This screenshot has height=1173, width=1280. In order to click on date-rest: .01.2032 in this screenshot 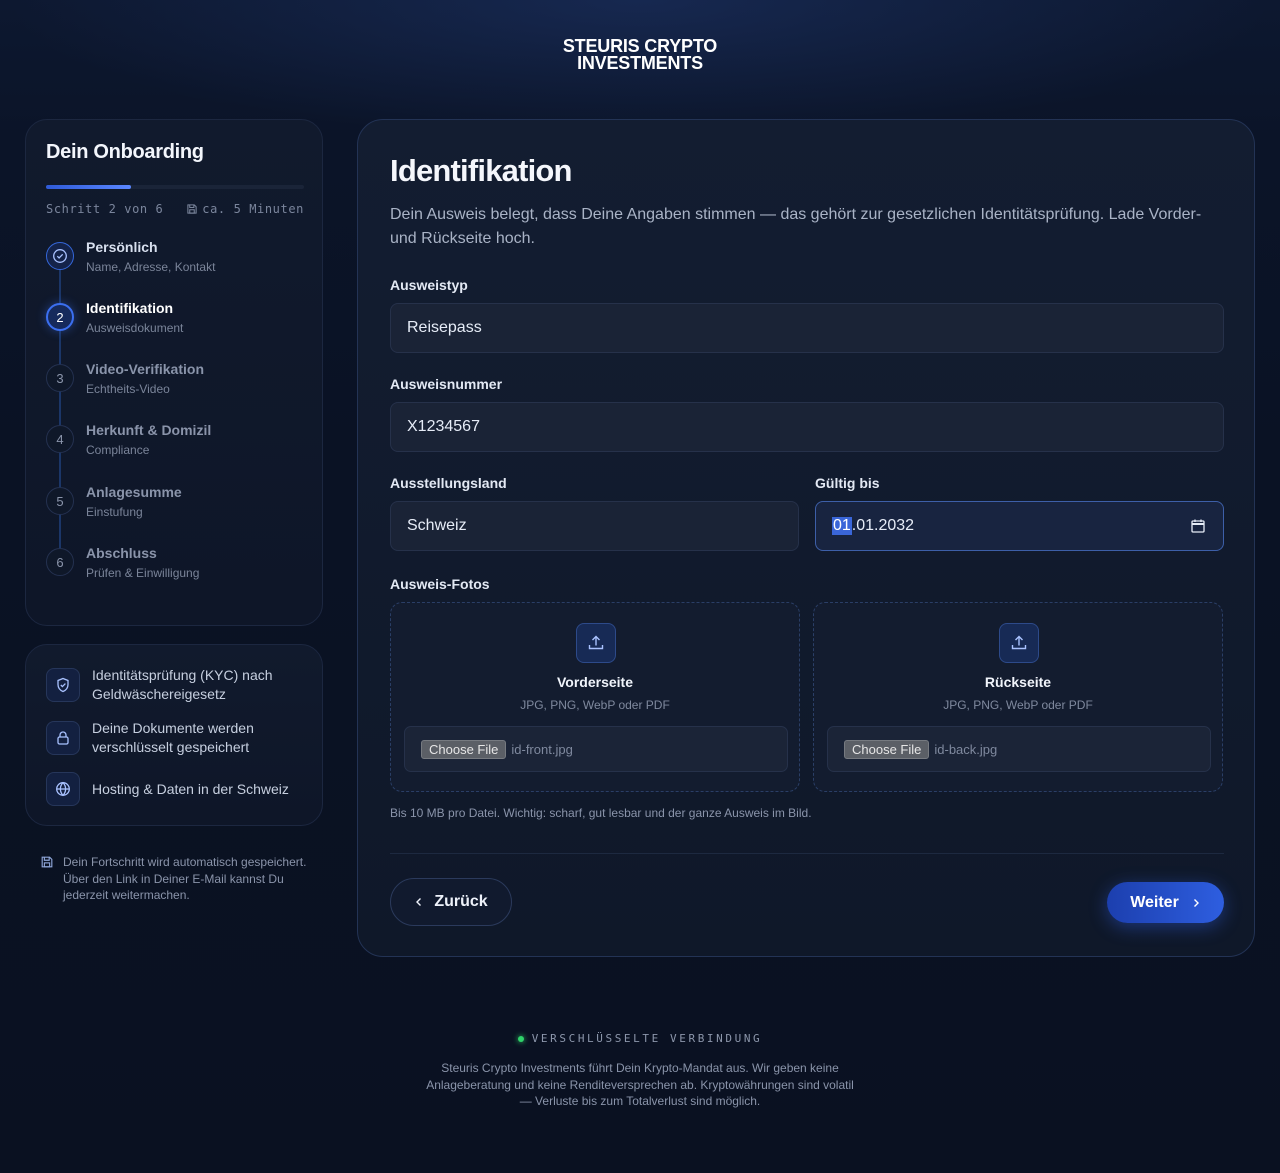, I will do `click(883, 525)`.